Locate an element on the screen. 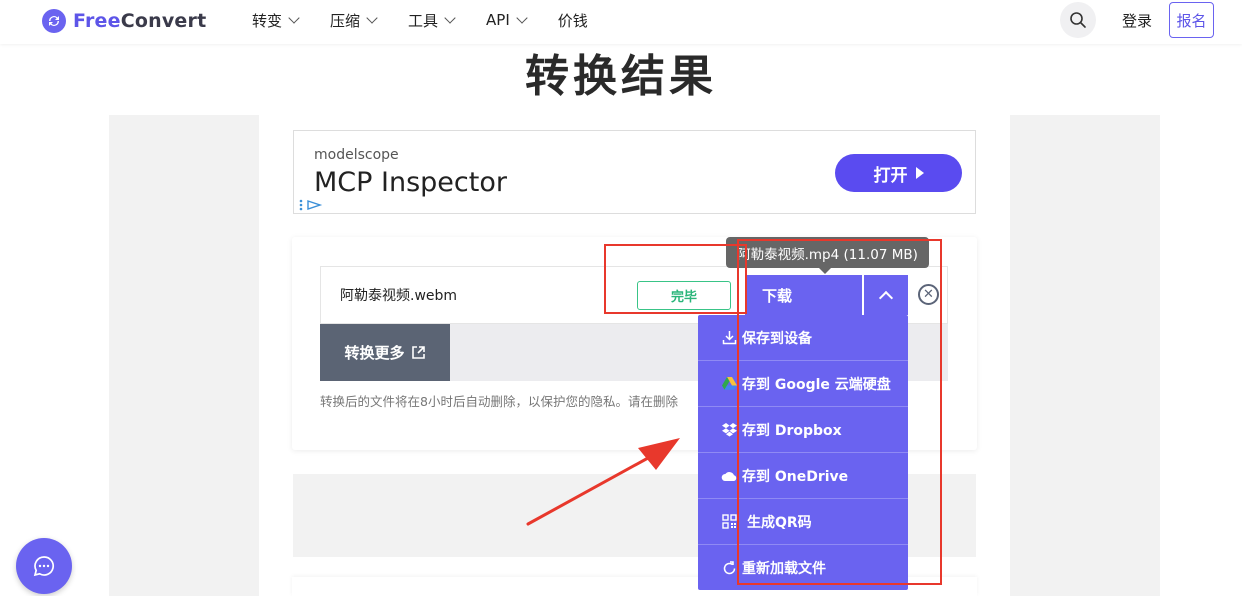  nav-item-convert: 转变 is located at coordinates (276, 20).